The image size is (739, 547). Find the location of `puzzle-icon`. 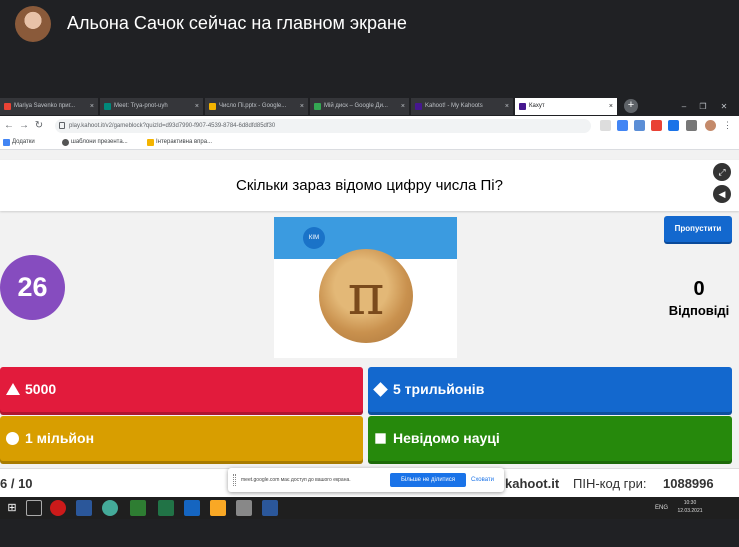

puzzle-icon is located at coordinates (691, 125).